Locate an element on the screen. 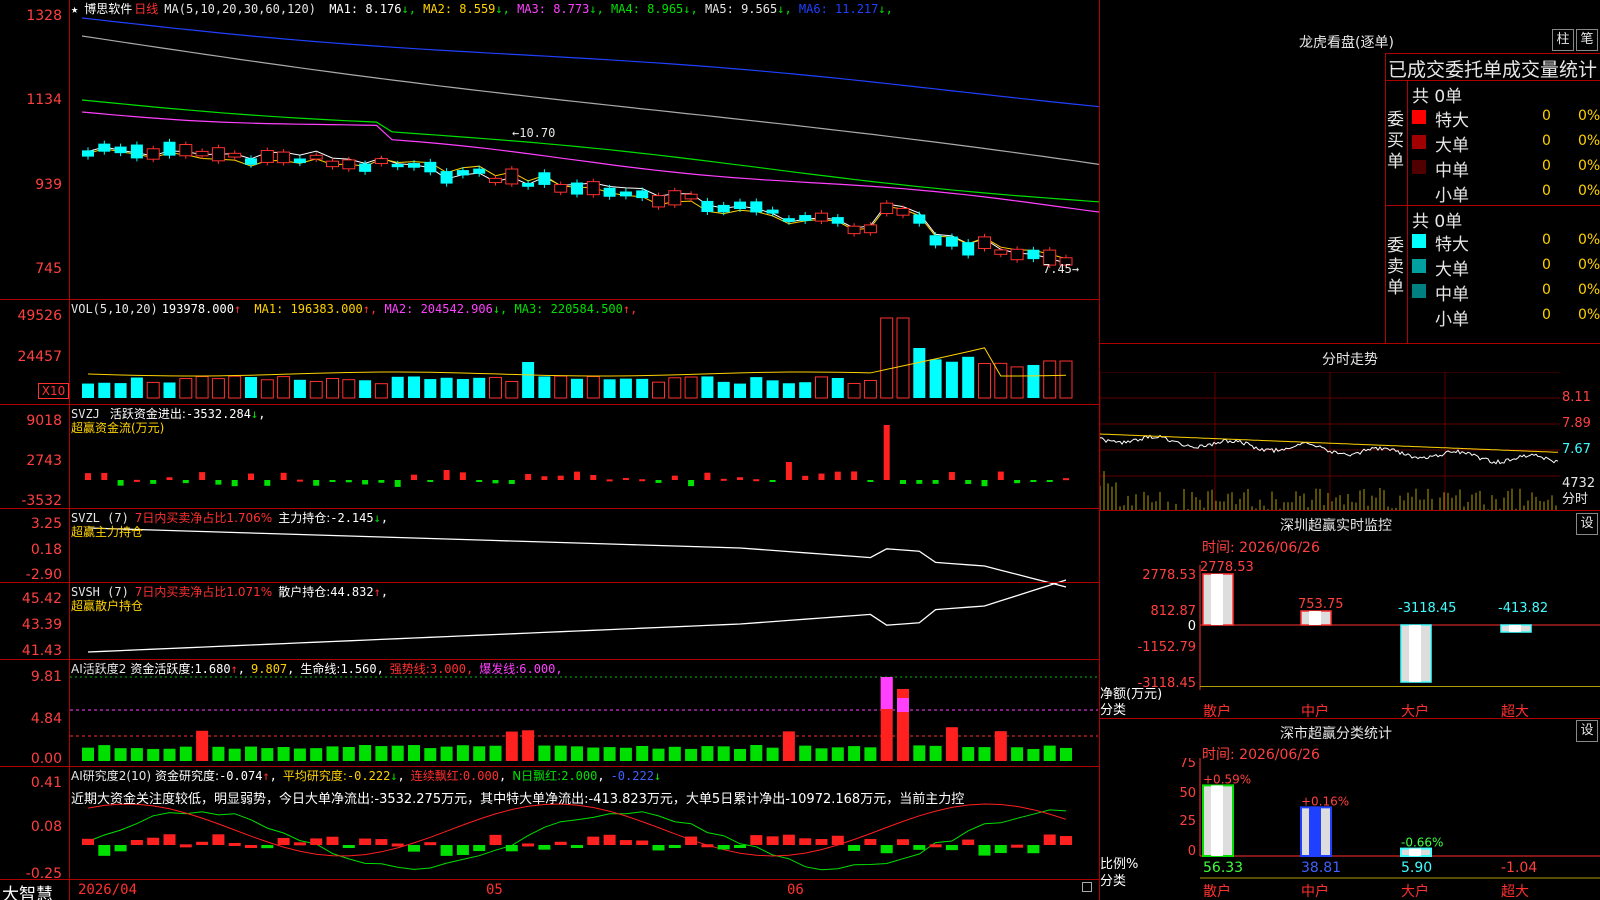 The image size is (1600, 900). intraday-unit: 分时 is located at coordinates (1575, 499).